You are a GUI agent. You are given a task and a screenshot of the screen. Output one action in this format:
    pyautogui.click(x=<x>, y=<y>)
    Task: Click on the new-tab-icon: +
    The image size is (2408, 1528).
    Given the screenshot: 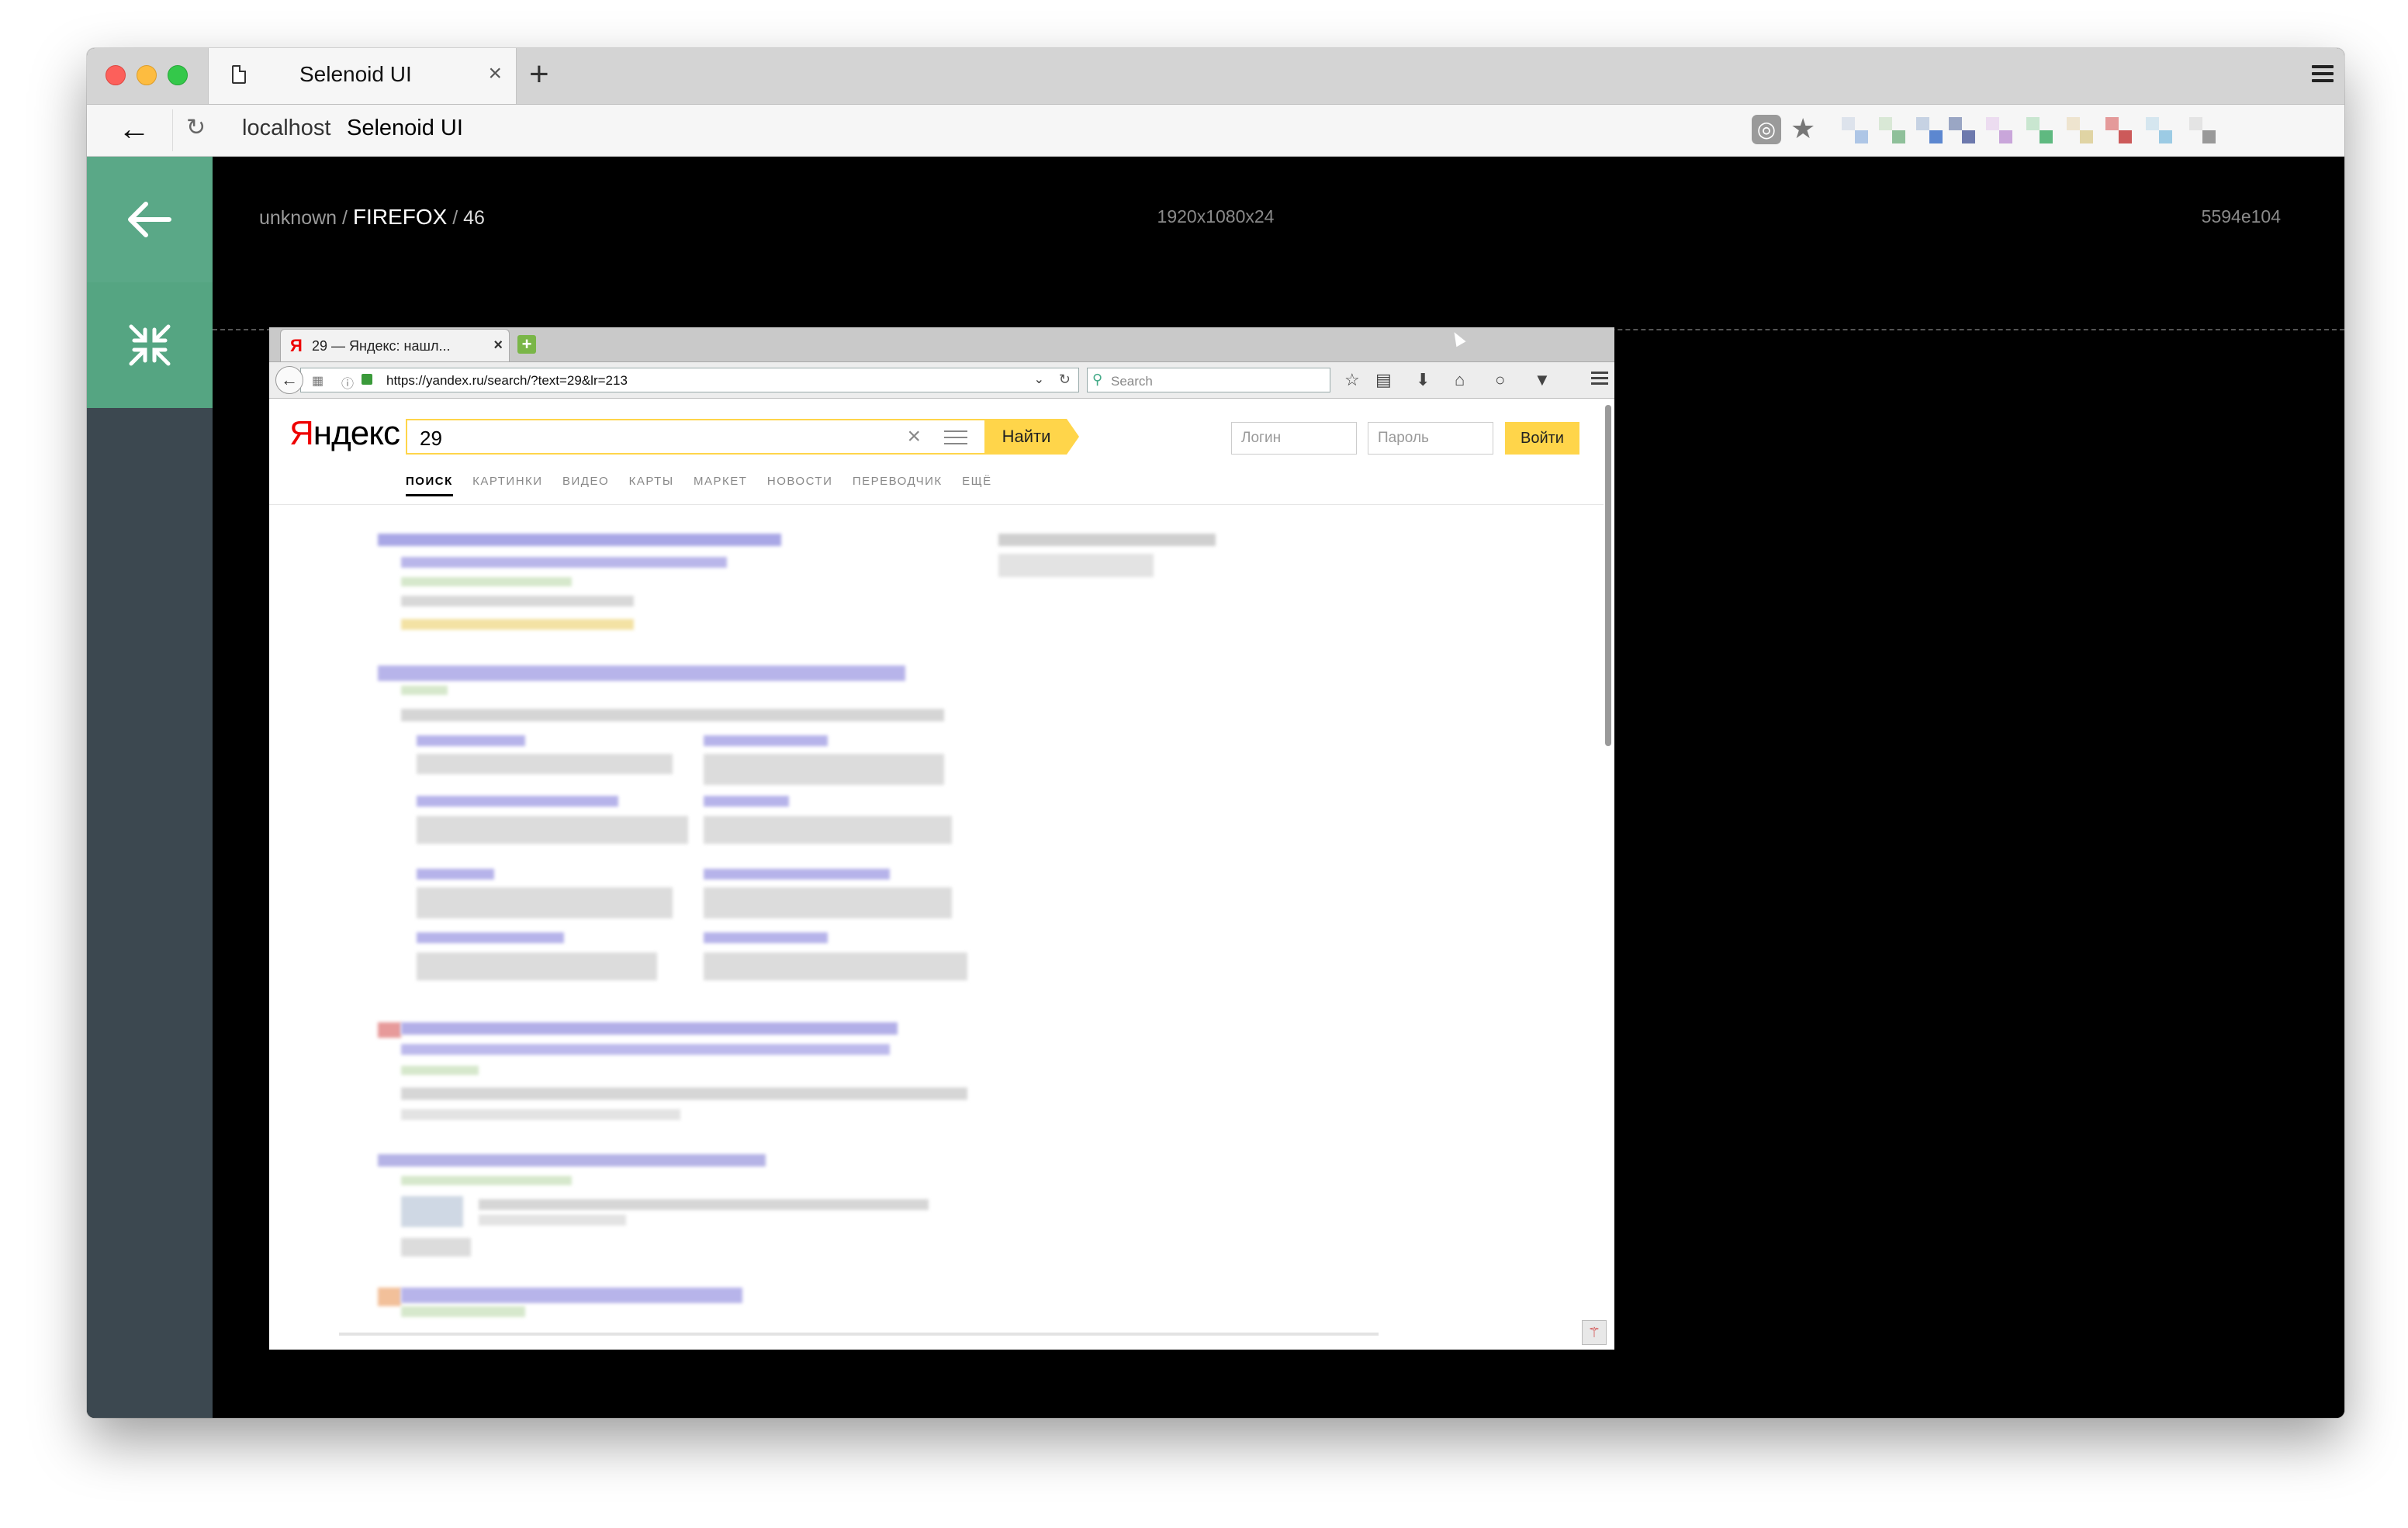 What is the action you would take?
    pyautogui.click(x=539, y=74)
    